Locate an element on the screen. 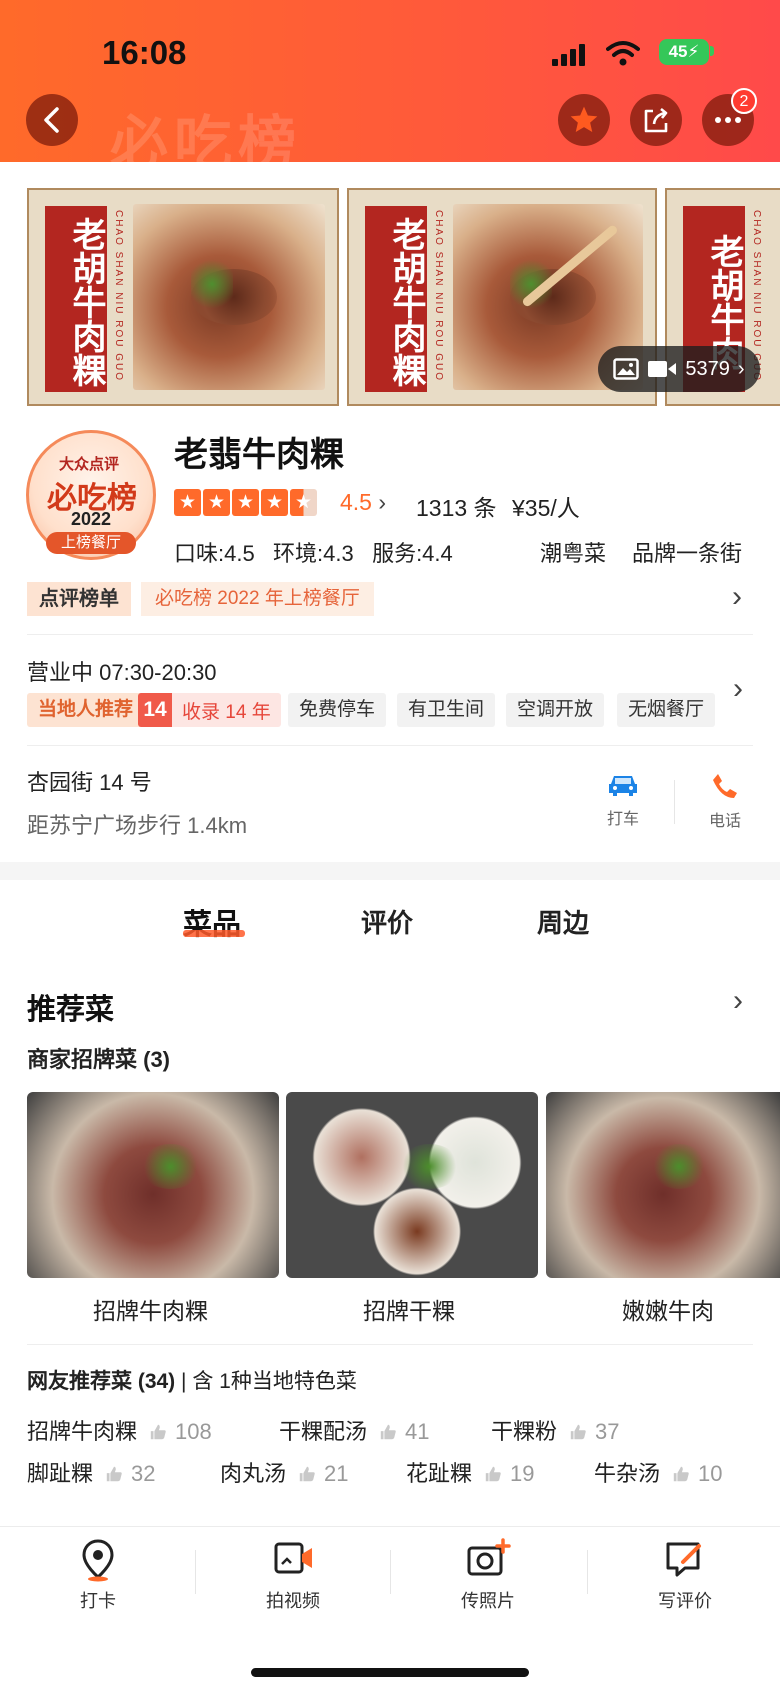 Image resolution: width=780 pixels, height=1690 pixels. home-indicator is located at coordinates (390, 1672).